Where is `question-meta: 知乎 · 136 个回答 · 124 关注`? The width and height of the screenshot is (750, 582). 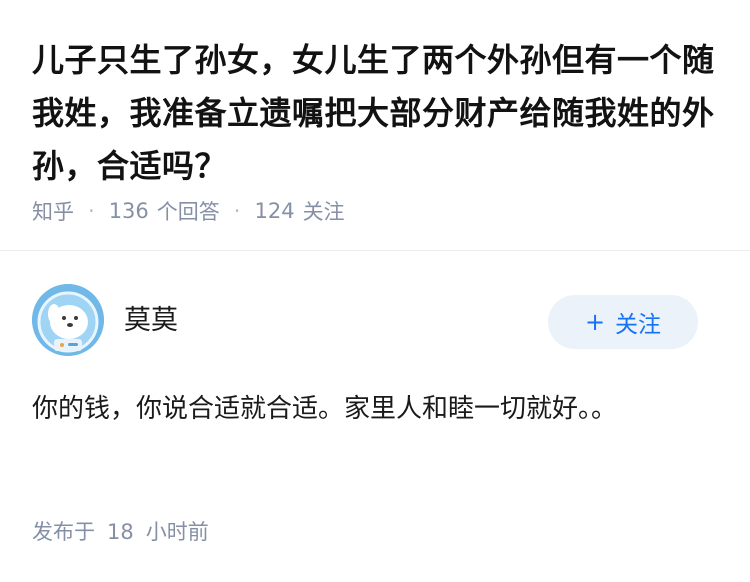
question-meta: 知乎 · 136 个回答 · 124 关注 is located at coordinates (188, 211).